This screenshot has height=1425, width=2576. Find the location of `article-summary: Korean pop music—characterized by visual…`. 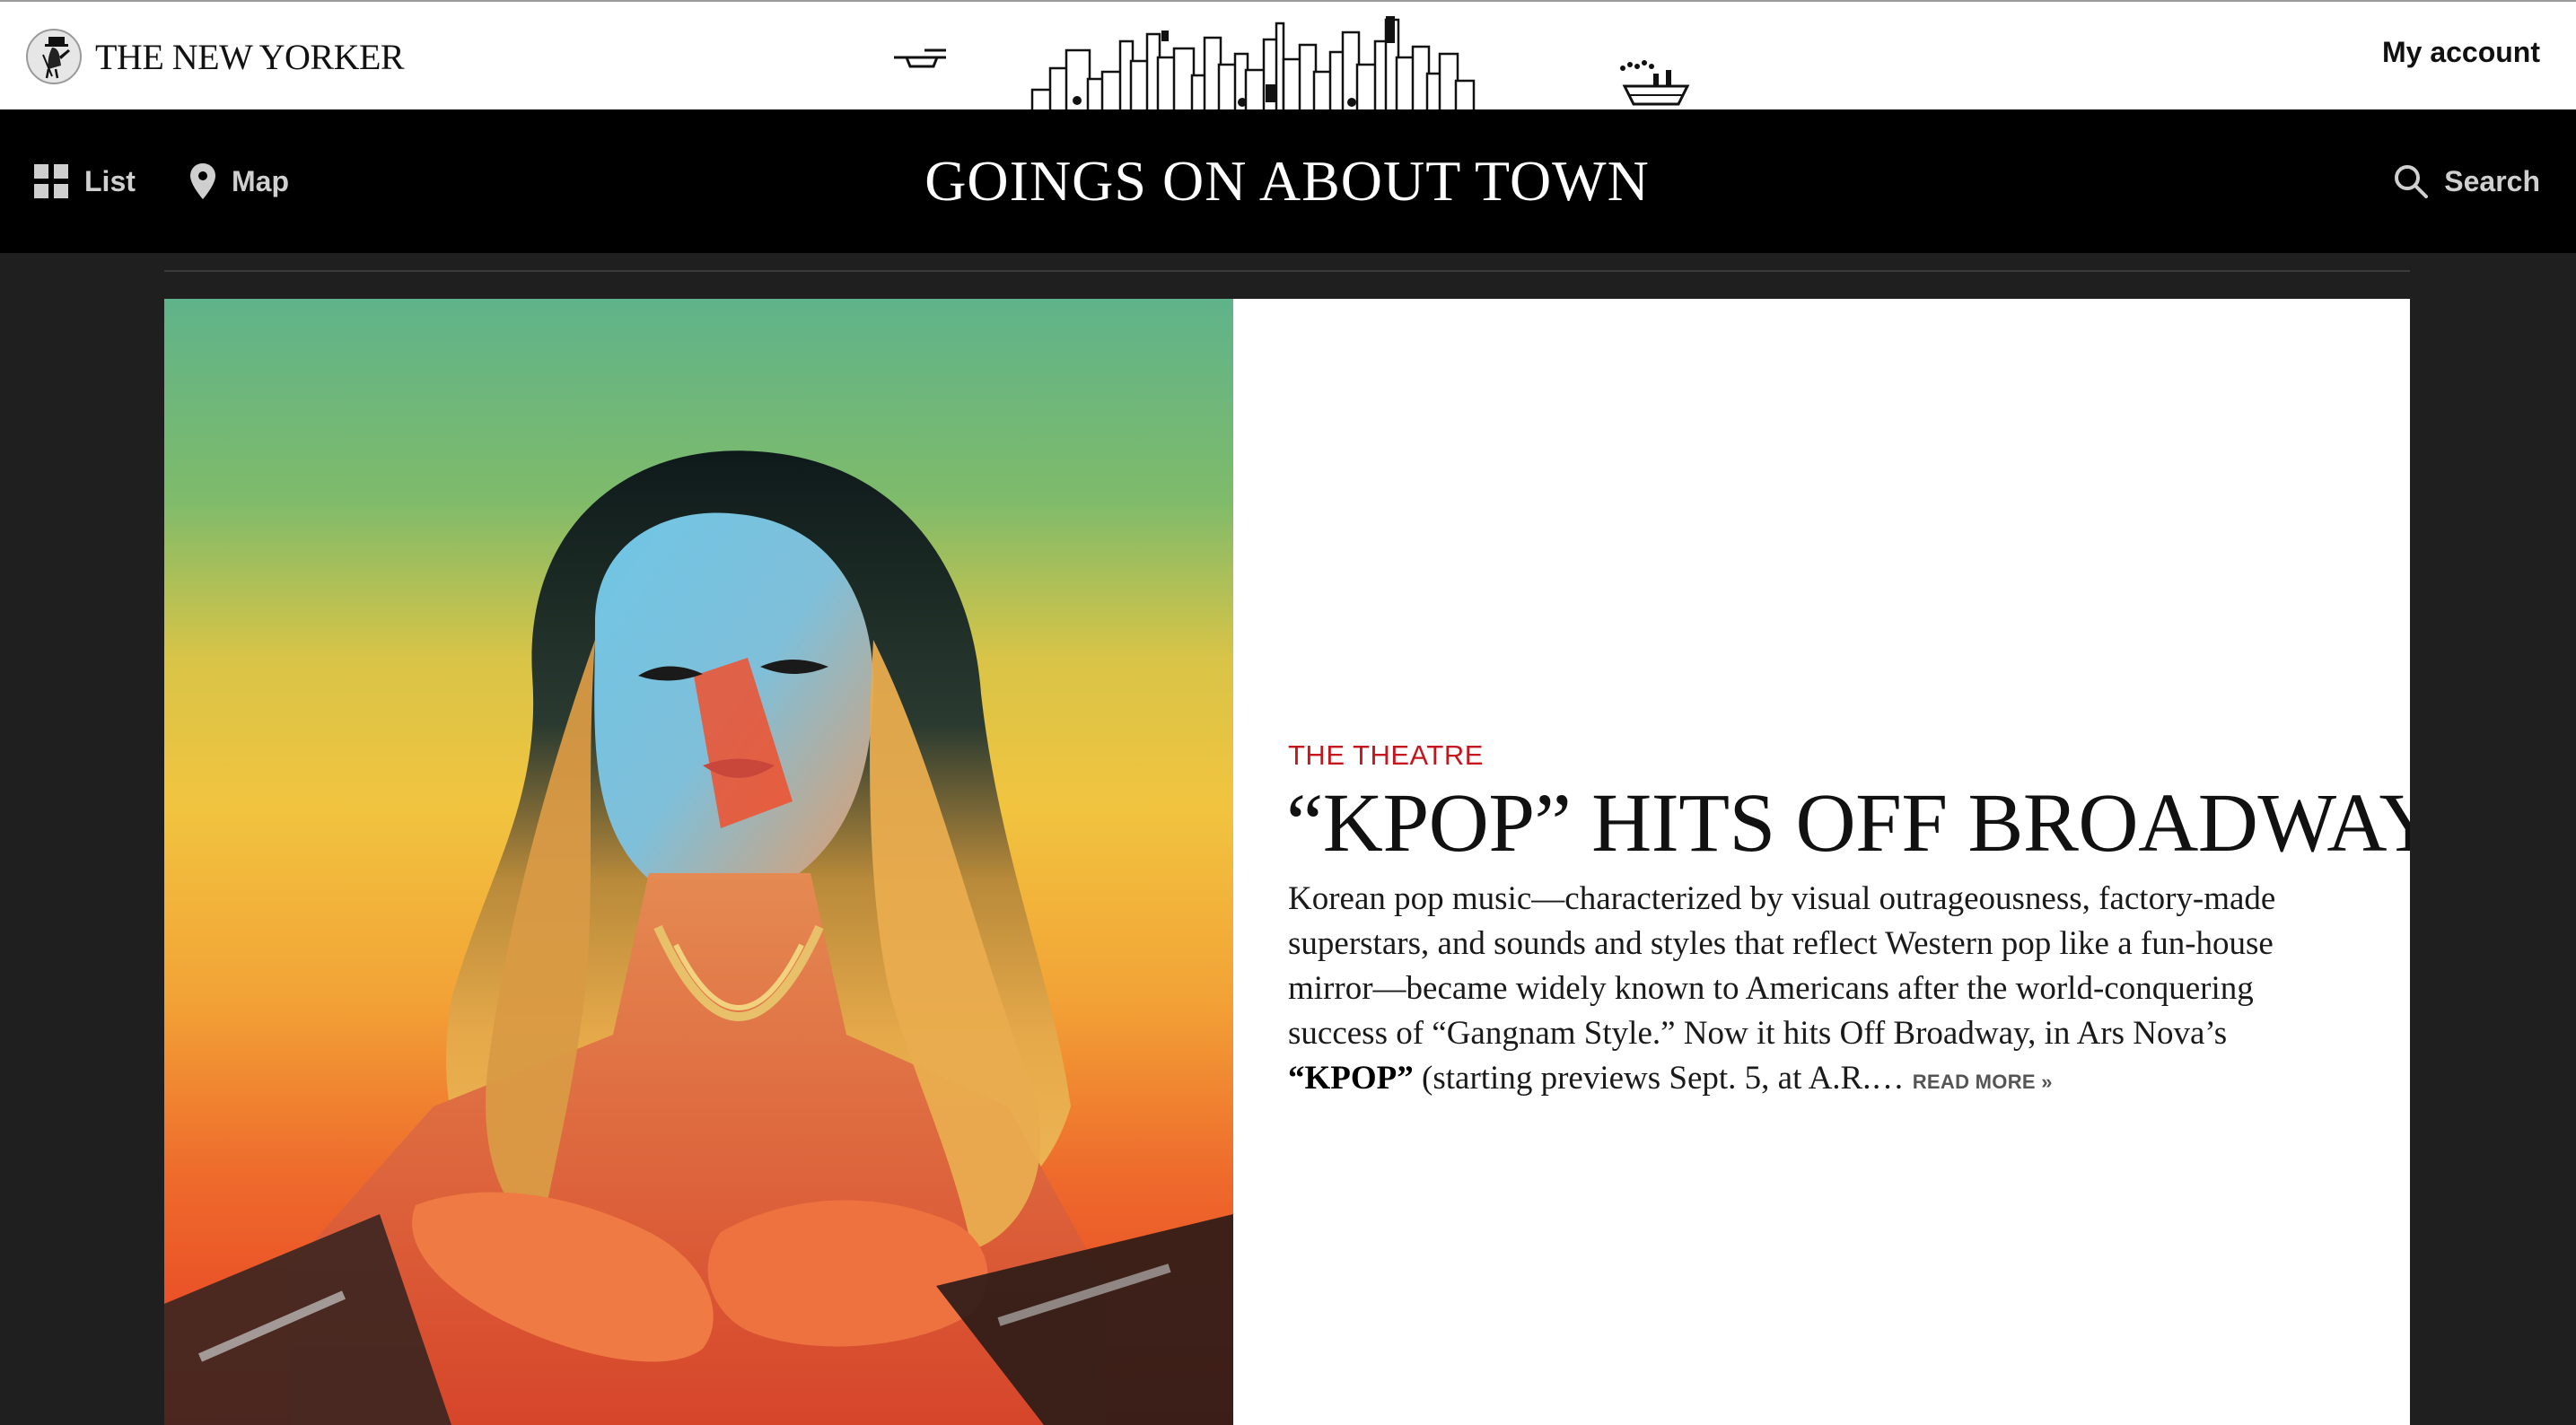

article-summary: Korean pop music—characterized by visual… is located at coordinates (1822, 991).